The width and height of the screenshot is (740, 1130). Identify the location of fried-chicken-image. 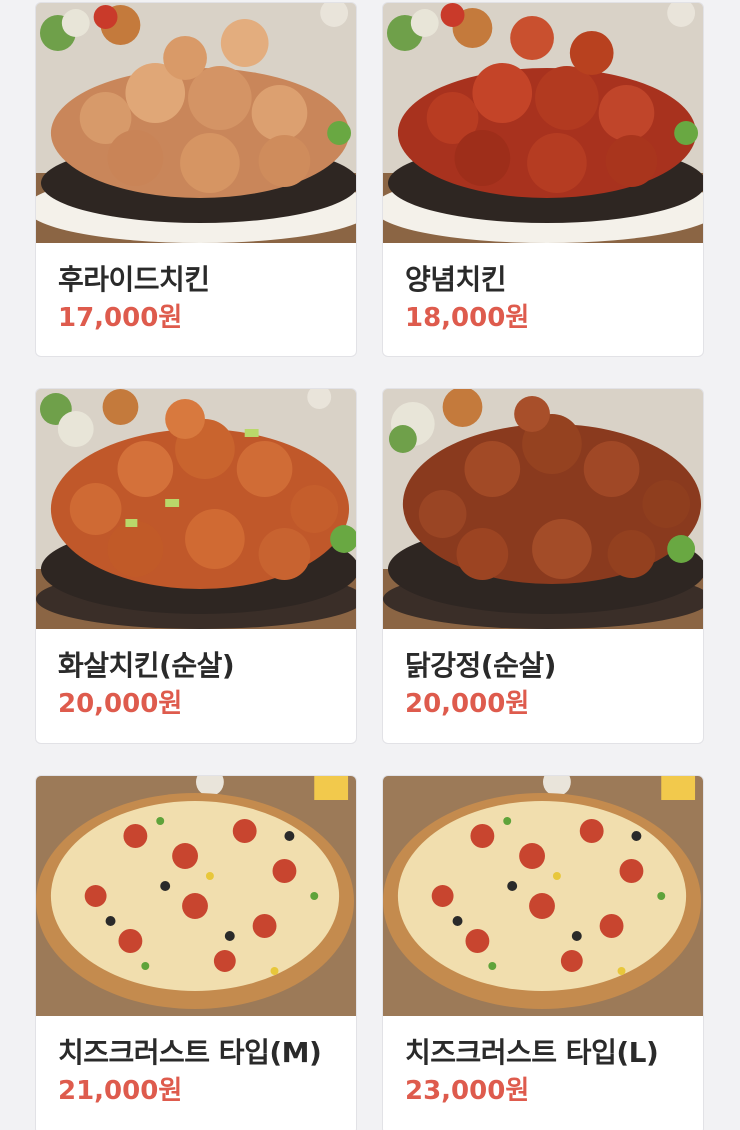
(196, 123).